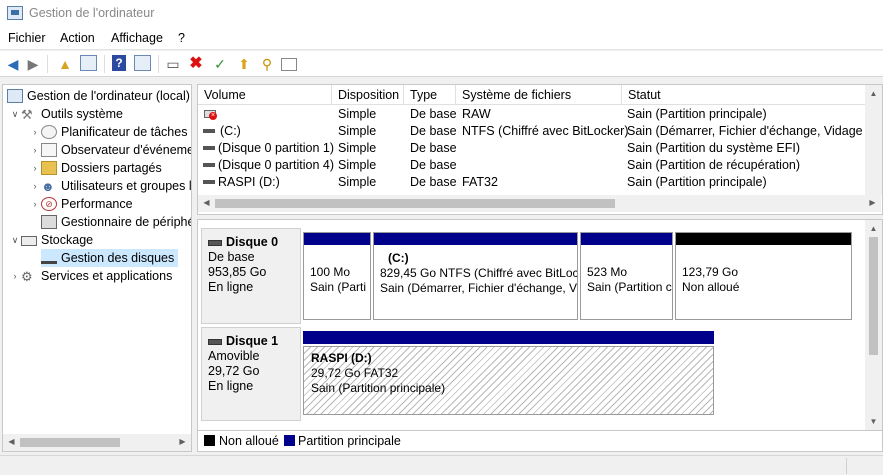  What do you see at coordinates (244, 64) in the screenshot?
I see `folder-up-icon: ⬆` at bounding box center [244, 64].